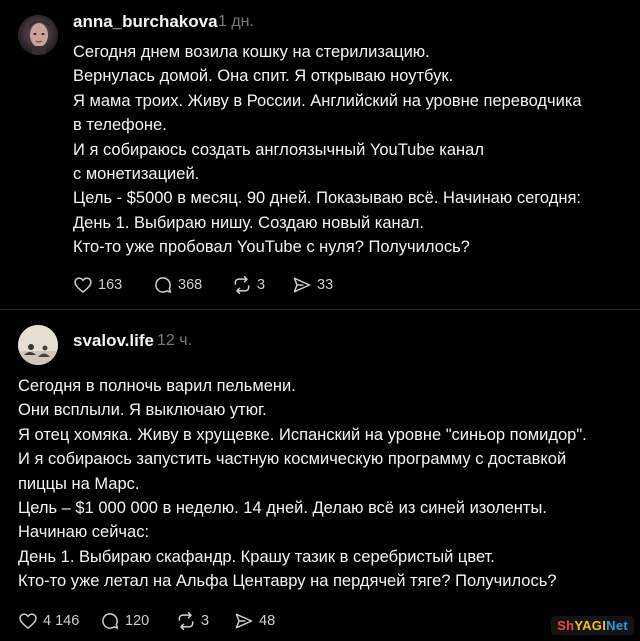  Describe the element at coordinates (157, 386) in the screenshot. I see `post-text-line: Сегодня в полночь варил пельмени.` at that location.